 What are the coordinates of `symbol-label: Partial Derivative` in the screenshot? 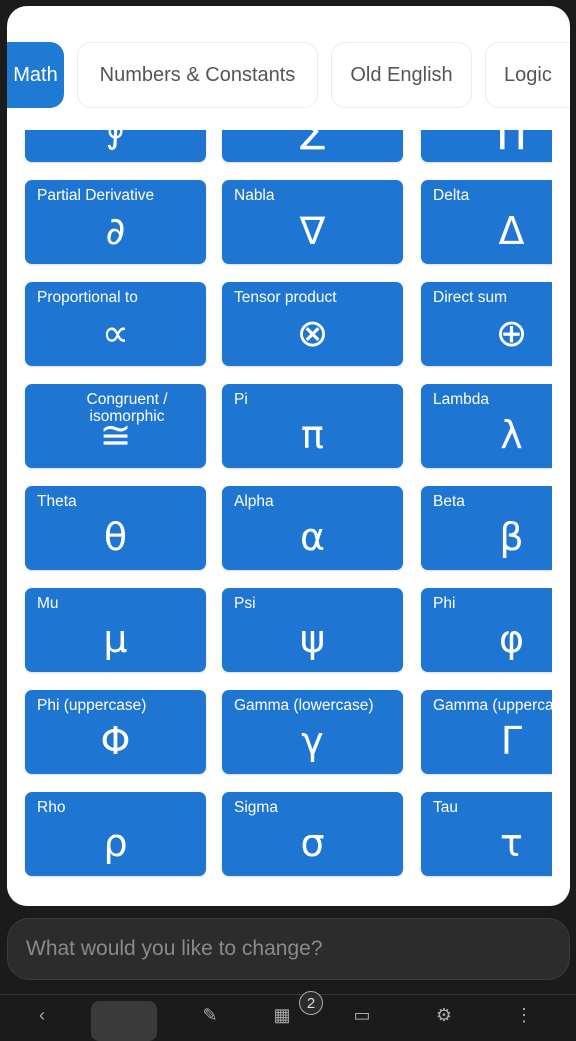 It's located at (96, 195).